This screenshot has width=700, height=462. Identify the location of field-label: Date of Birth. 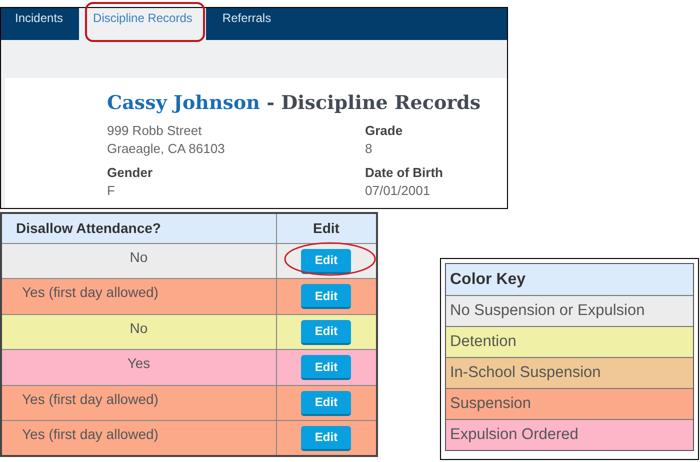
(404, 173).